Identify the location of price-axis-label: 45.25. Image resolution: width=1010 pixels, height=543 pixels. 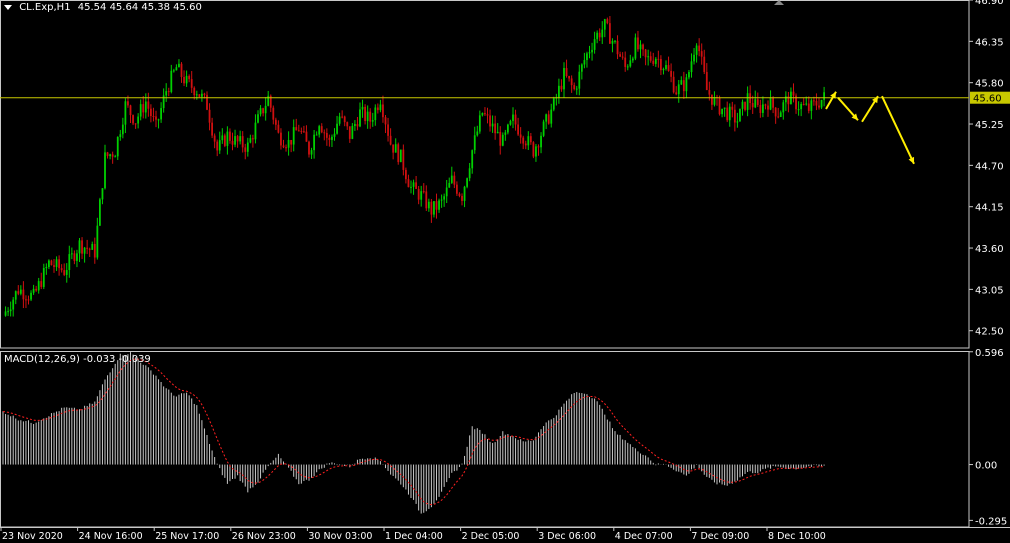
(989, 125).